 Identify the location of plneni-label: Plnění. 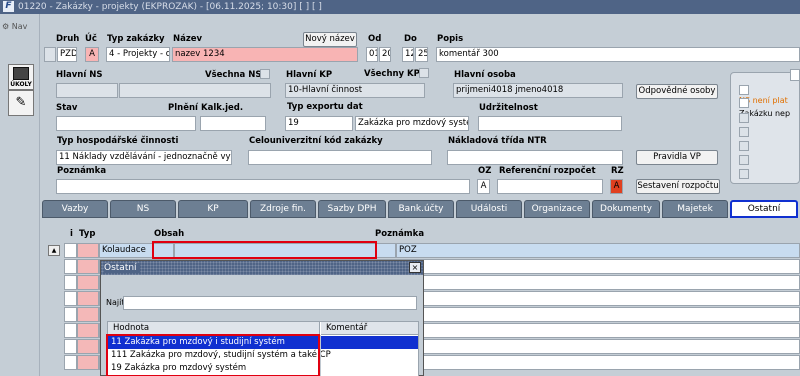
(183, 108).